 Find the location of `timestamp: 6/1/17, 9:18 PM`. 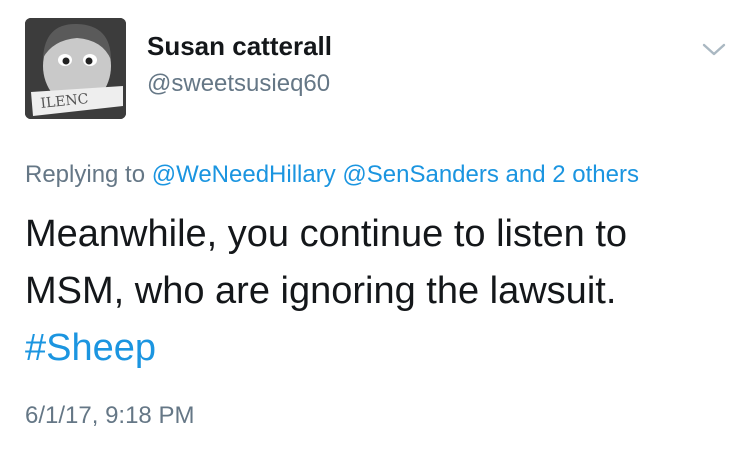

timestamp: 6/1/17, 9:18 PM is located at coordinates (109, 416).